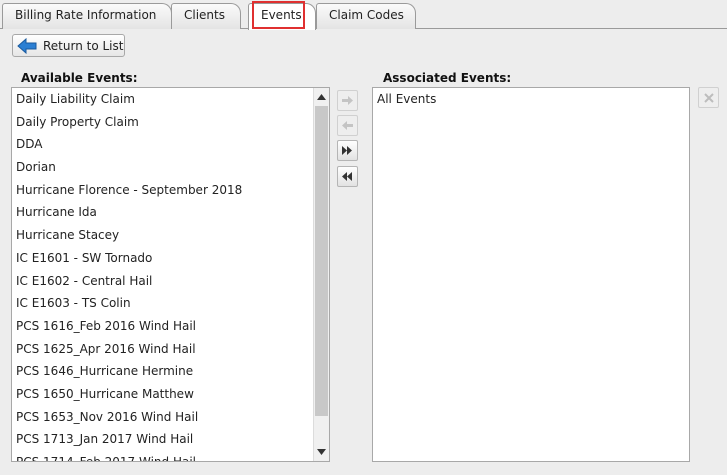 The image size is (727, 475). I want to click on scroll-up-icon, so click(321, 97).